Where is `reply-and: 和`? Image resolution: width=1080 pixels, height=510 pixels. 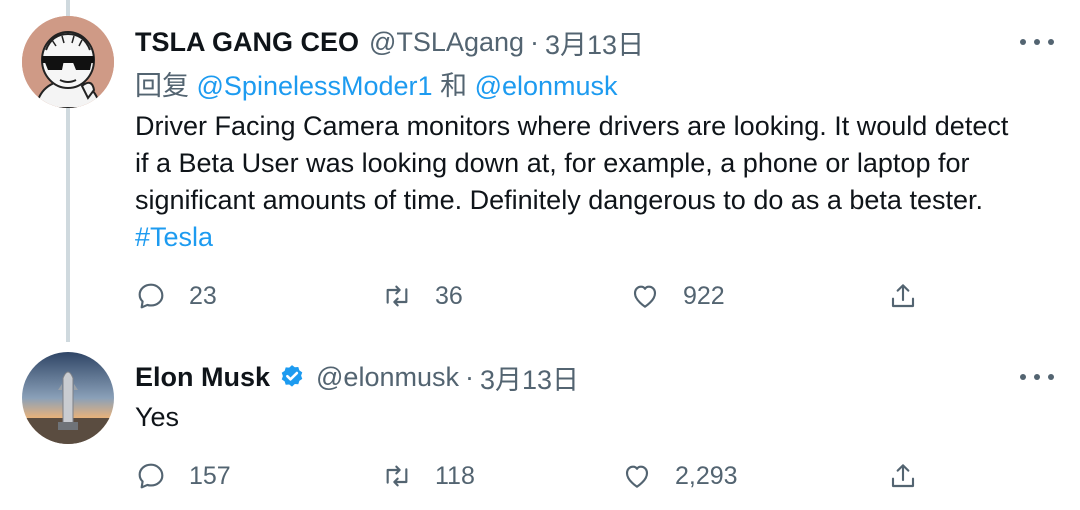
reply-and: 和 is located at coordinates (454, 86).